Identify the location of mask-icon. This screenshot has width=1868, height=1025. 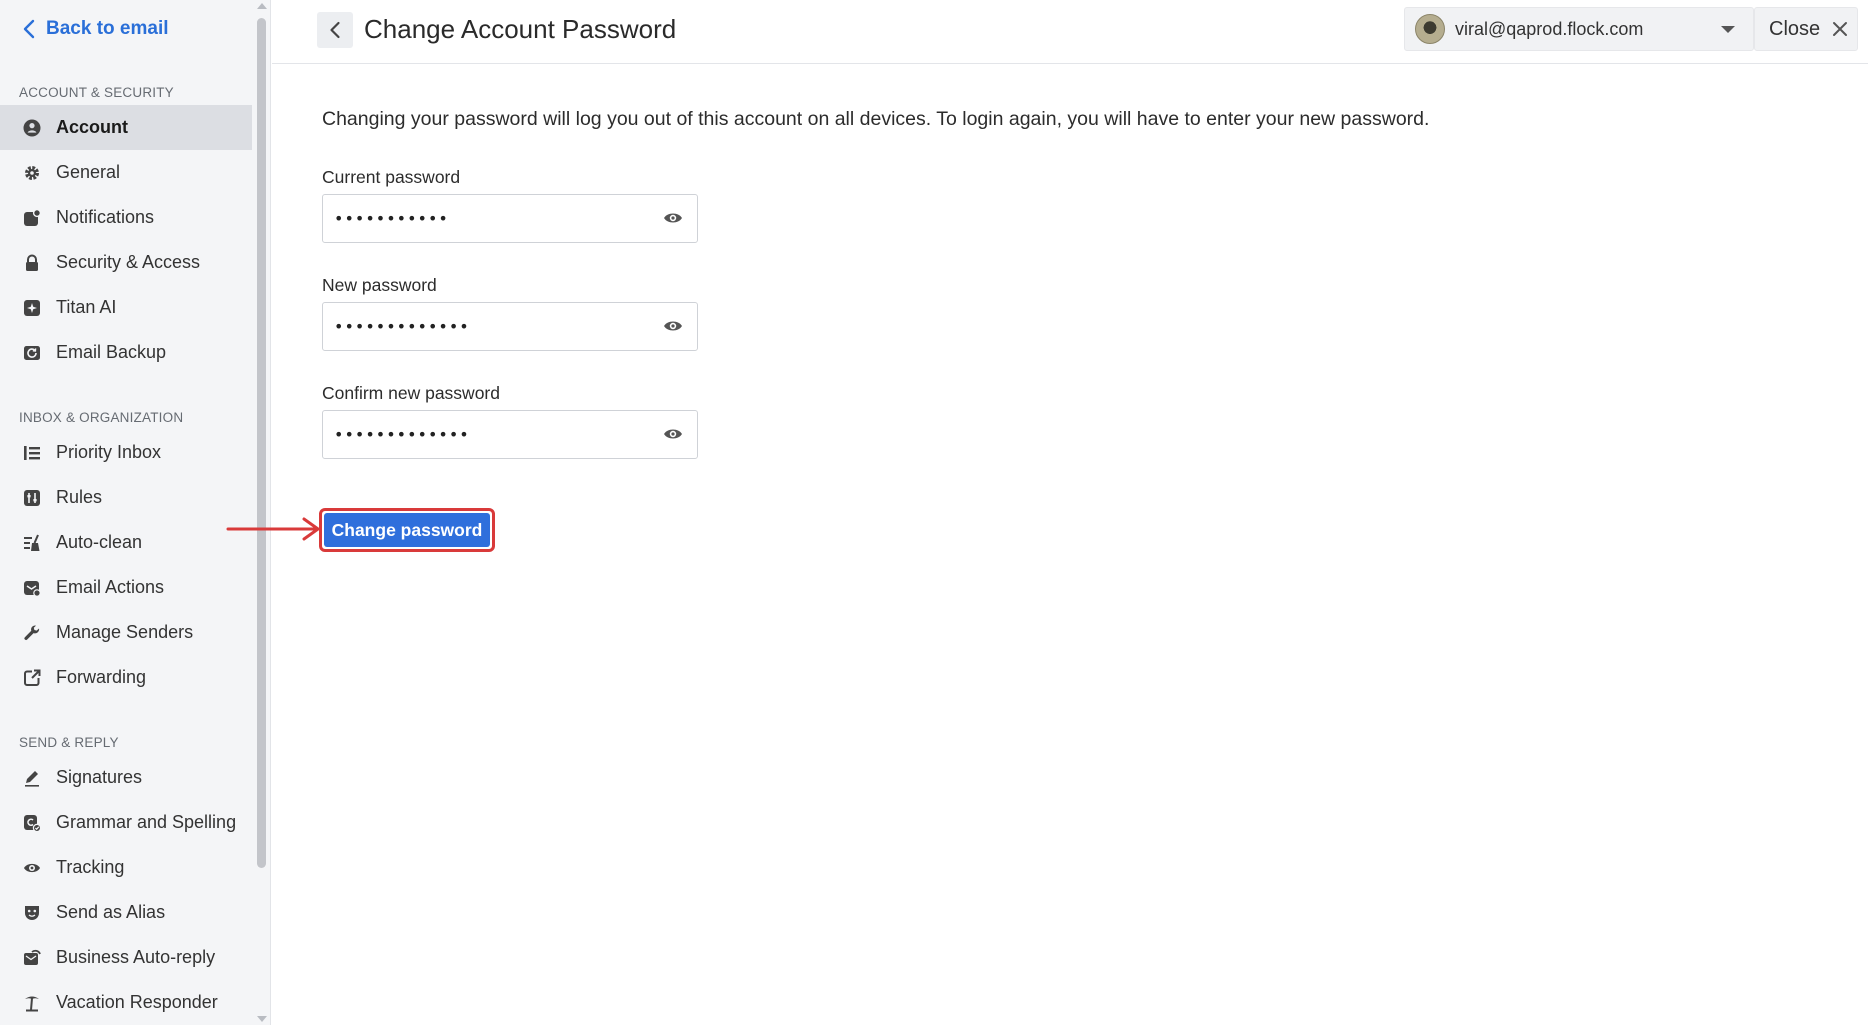
(32, 913).